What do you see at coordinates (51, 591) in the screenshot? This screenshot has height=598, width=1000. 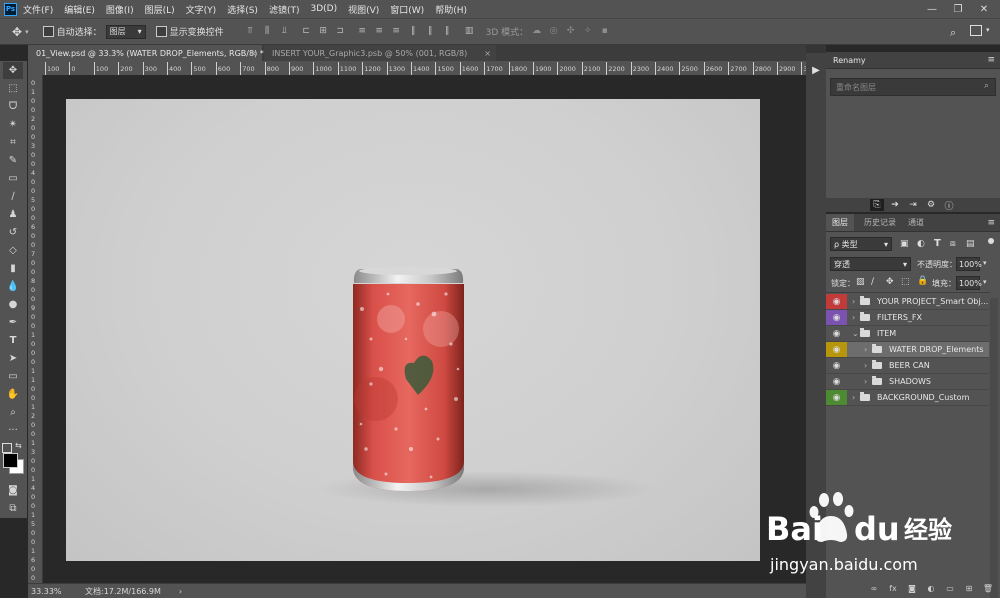 I see `zoom-level: 33.33%` at bounding box center [51, 591].